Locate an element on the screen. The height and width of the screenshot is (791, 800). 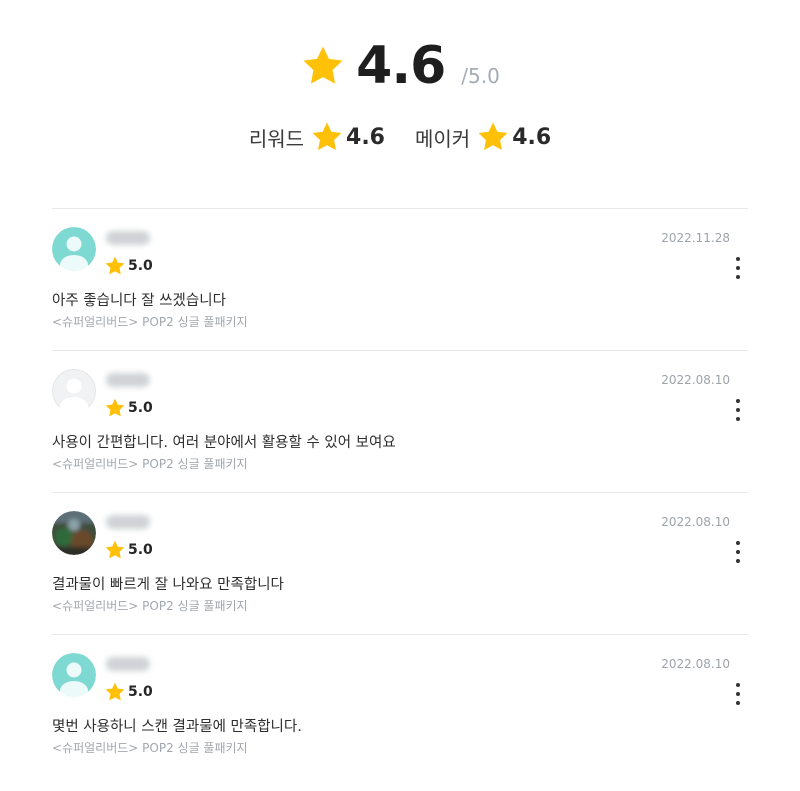
sub-rating-label: 메이커 is located at coordinates (443, 138).